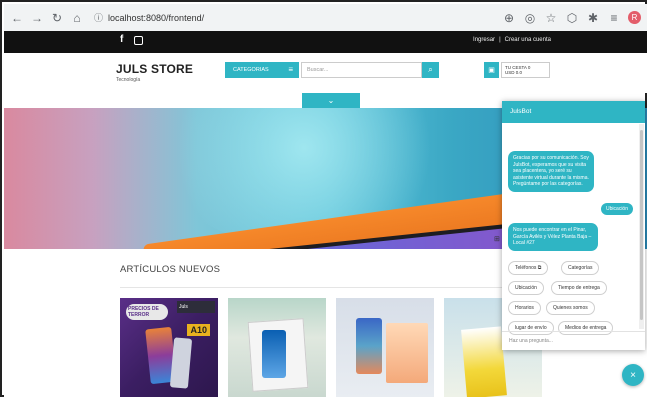 The width and height of the screenshot is (647, 397). Describe the element at coordinates (593, 18) in the screenshot. I see `puzzle-icon: ✱` at that location.